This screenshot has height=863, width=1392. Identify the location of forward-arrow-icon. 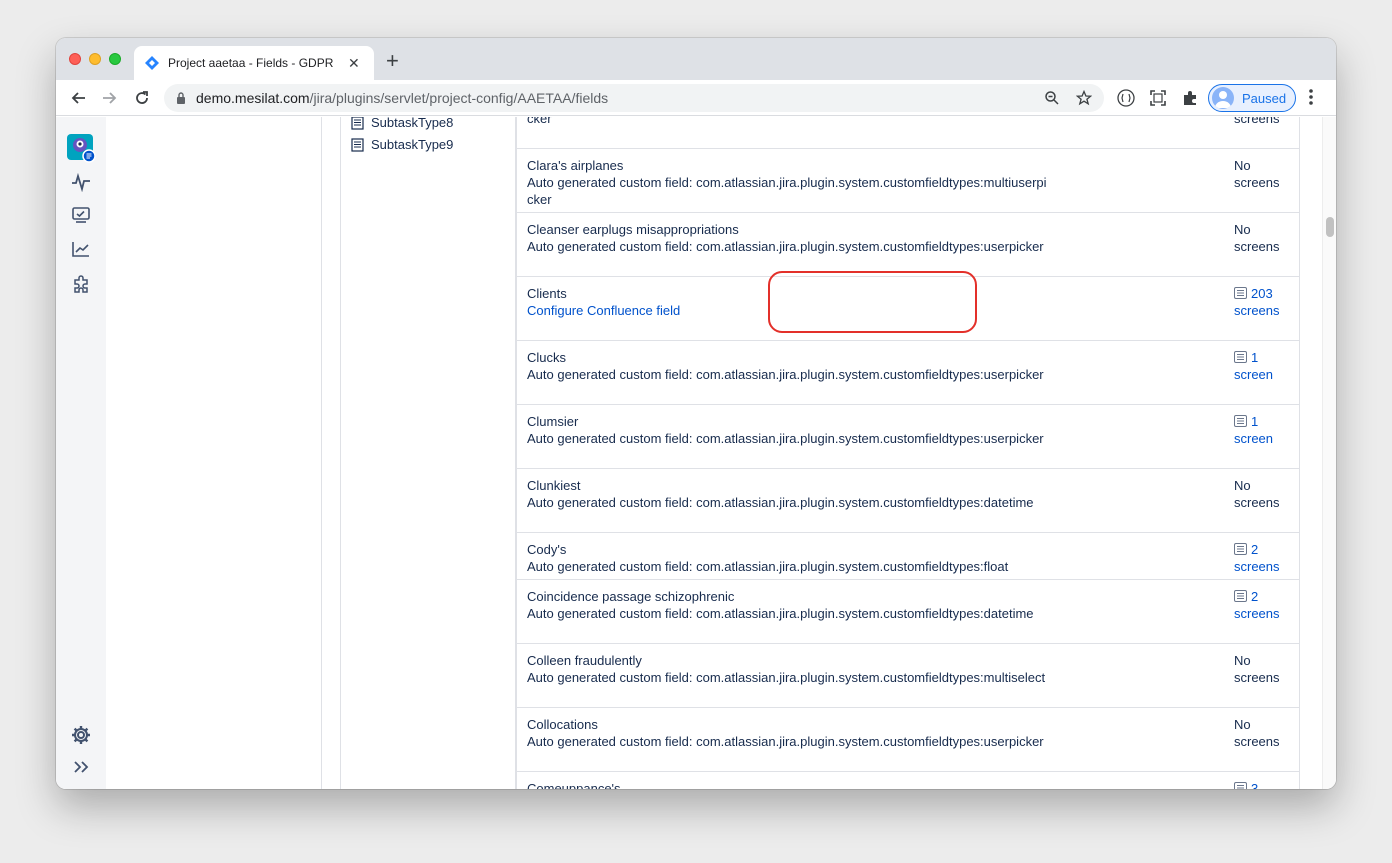
(110, 98).